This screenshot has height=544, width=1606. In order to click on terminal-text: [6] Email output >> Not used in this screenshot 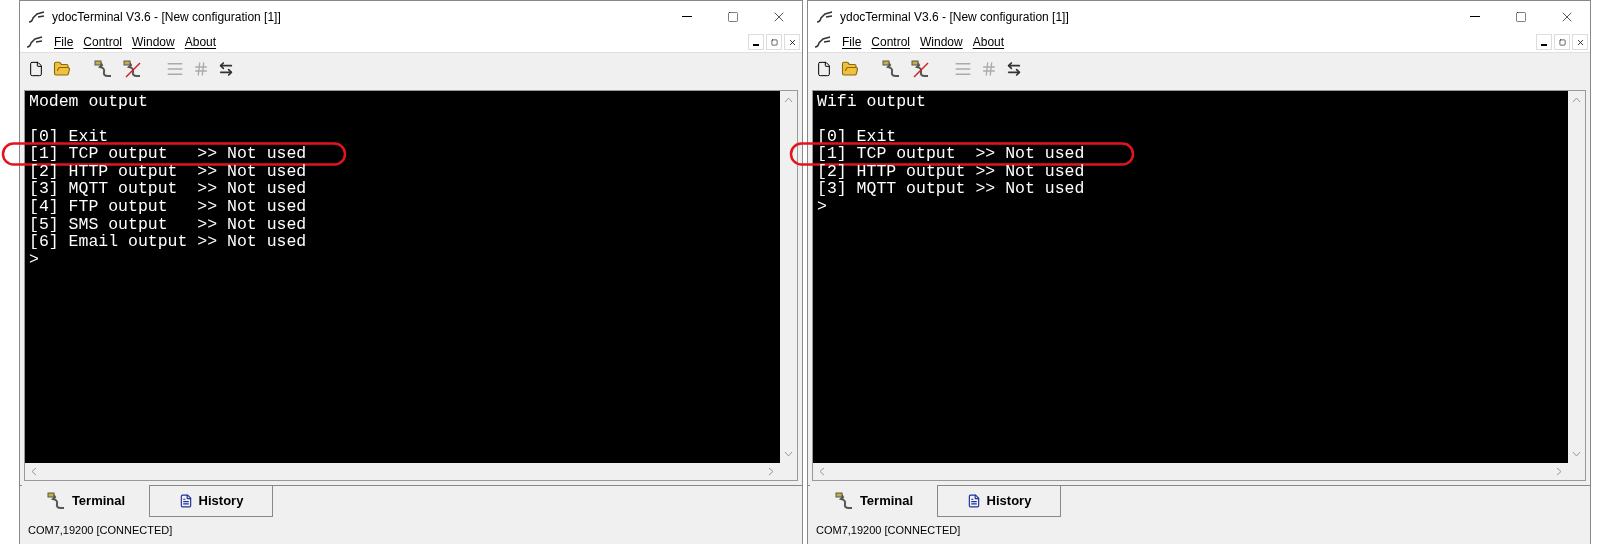, I will do `click(168, 242)`.